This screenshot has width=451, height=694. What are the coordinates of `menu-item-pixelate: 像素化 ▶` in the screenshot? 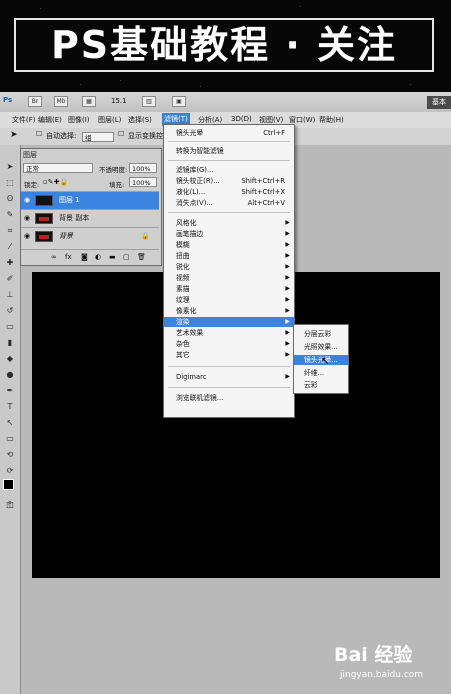 It's located at (229, 311).